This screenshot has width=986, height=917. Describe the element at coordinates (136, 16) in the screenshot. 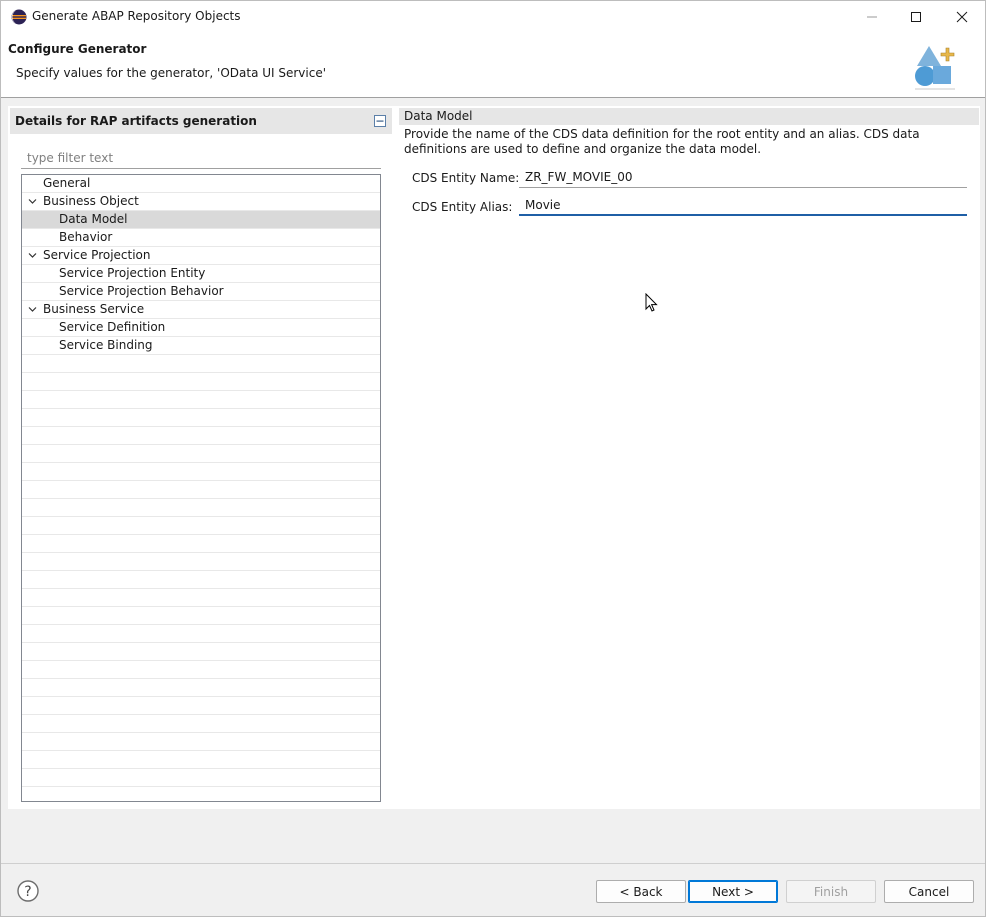

I see `window-title: Generate ABAP Repository Objects` at that location.